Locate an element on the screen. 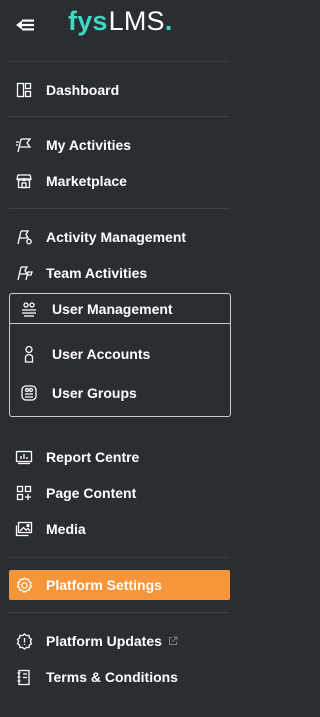 The image size is (320, 717). nav-terms-conditions: Terms & Conditions is located at coordinates (119, 677).